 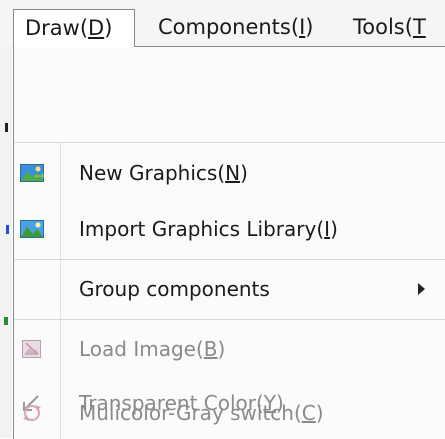 I want to click on submenu-arrow-icon, so click(x=421, y=289).